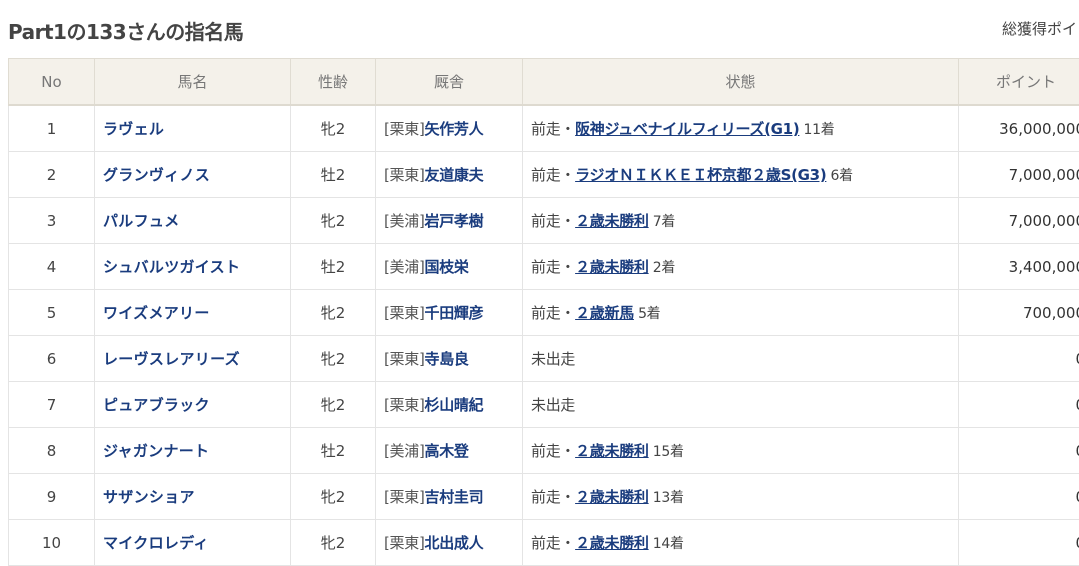  Describe the element at coordinates (171, 267) in the screenshot. I see `horse-name-link: シュバルツガイスト` at that location.